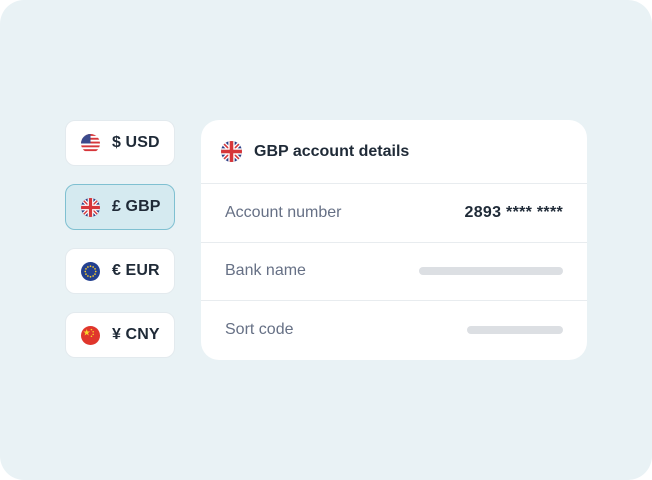  Describe the element at coordinates (265, 271) in the screenshot. I see `detail-label: Bank name` at that location.